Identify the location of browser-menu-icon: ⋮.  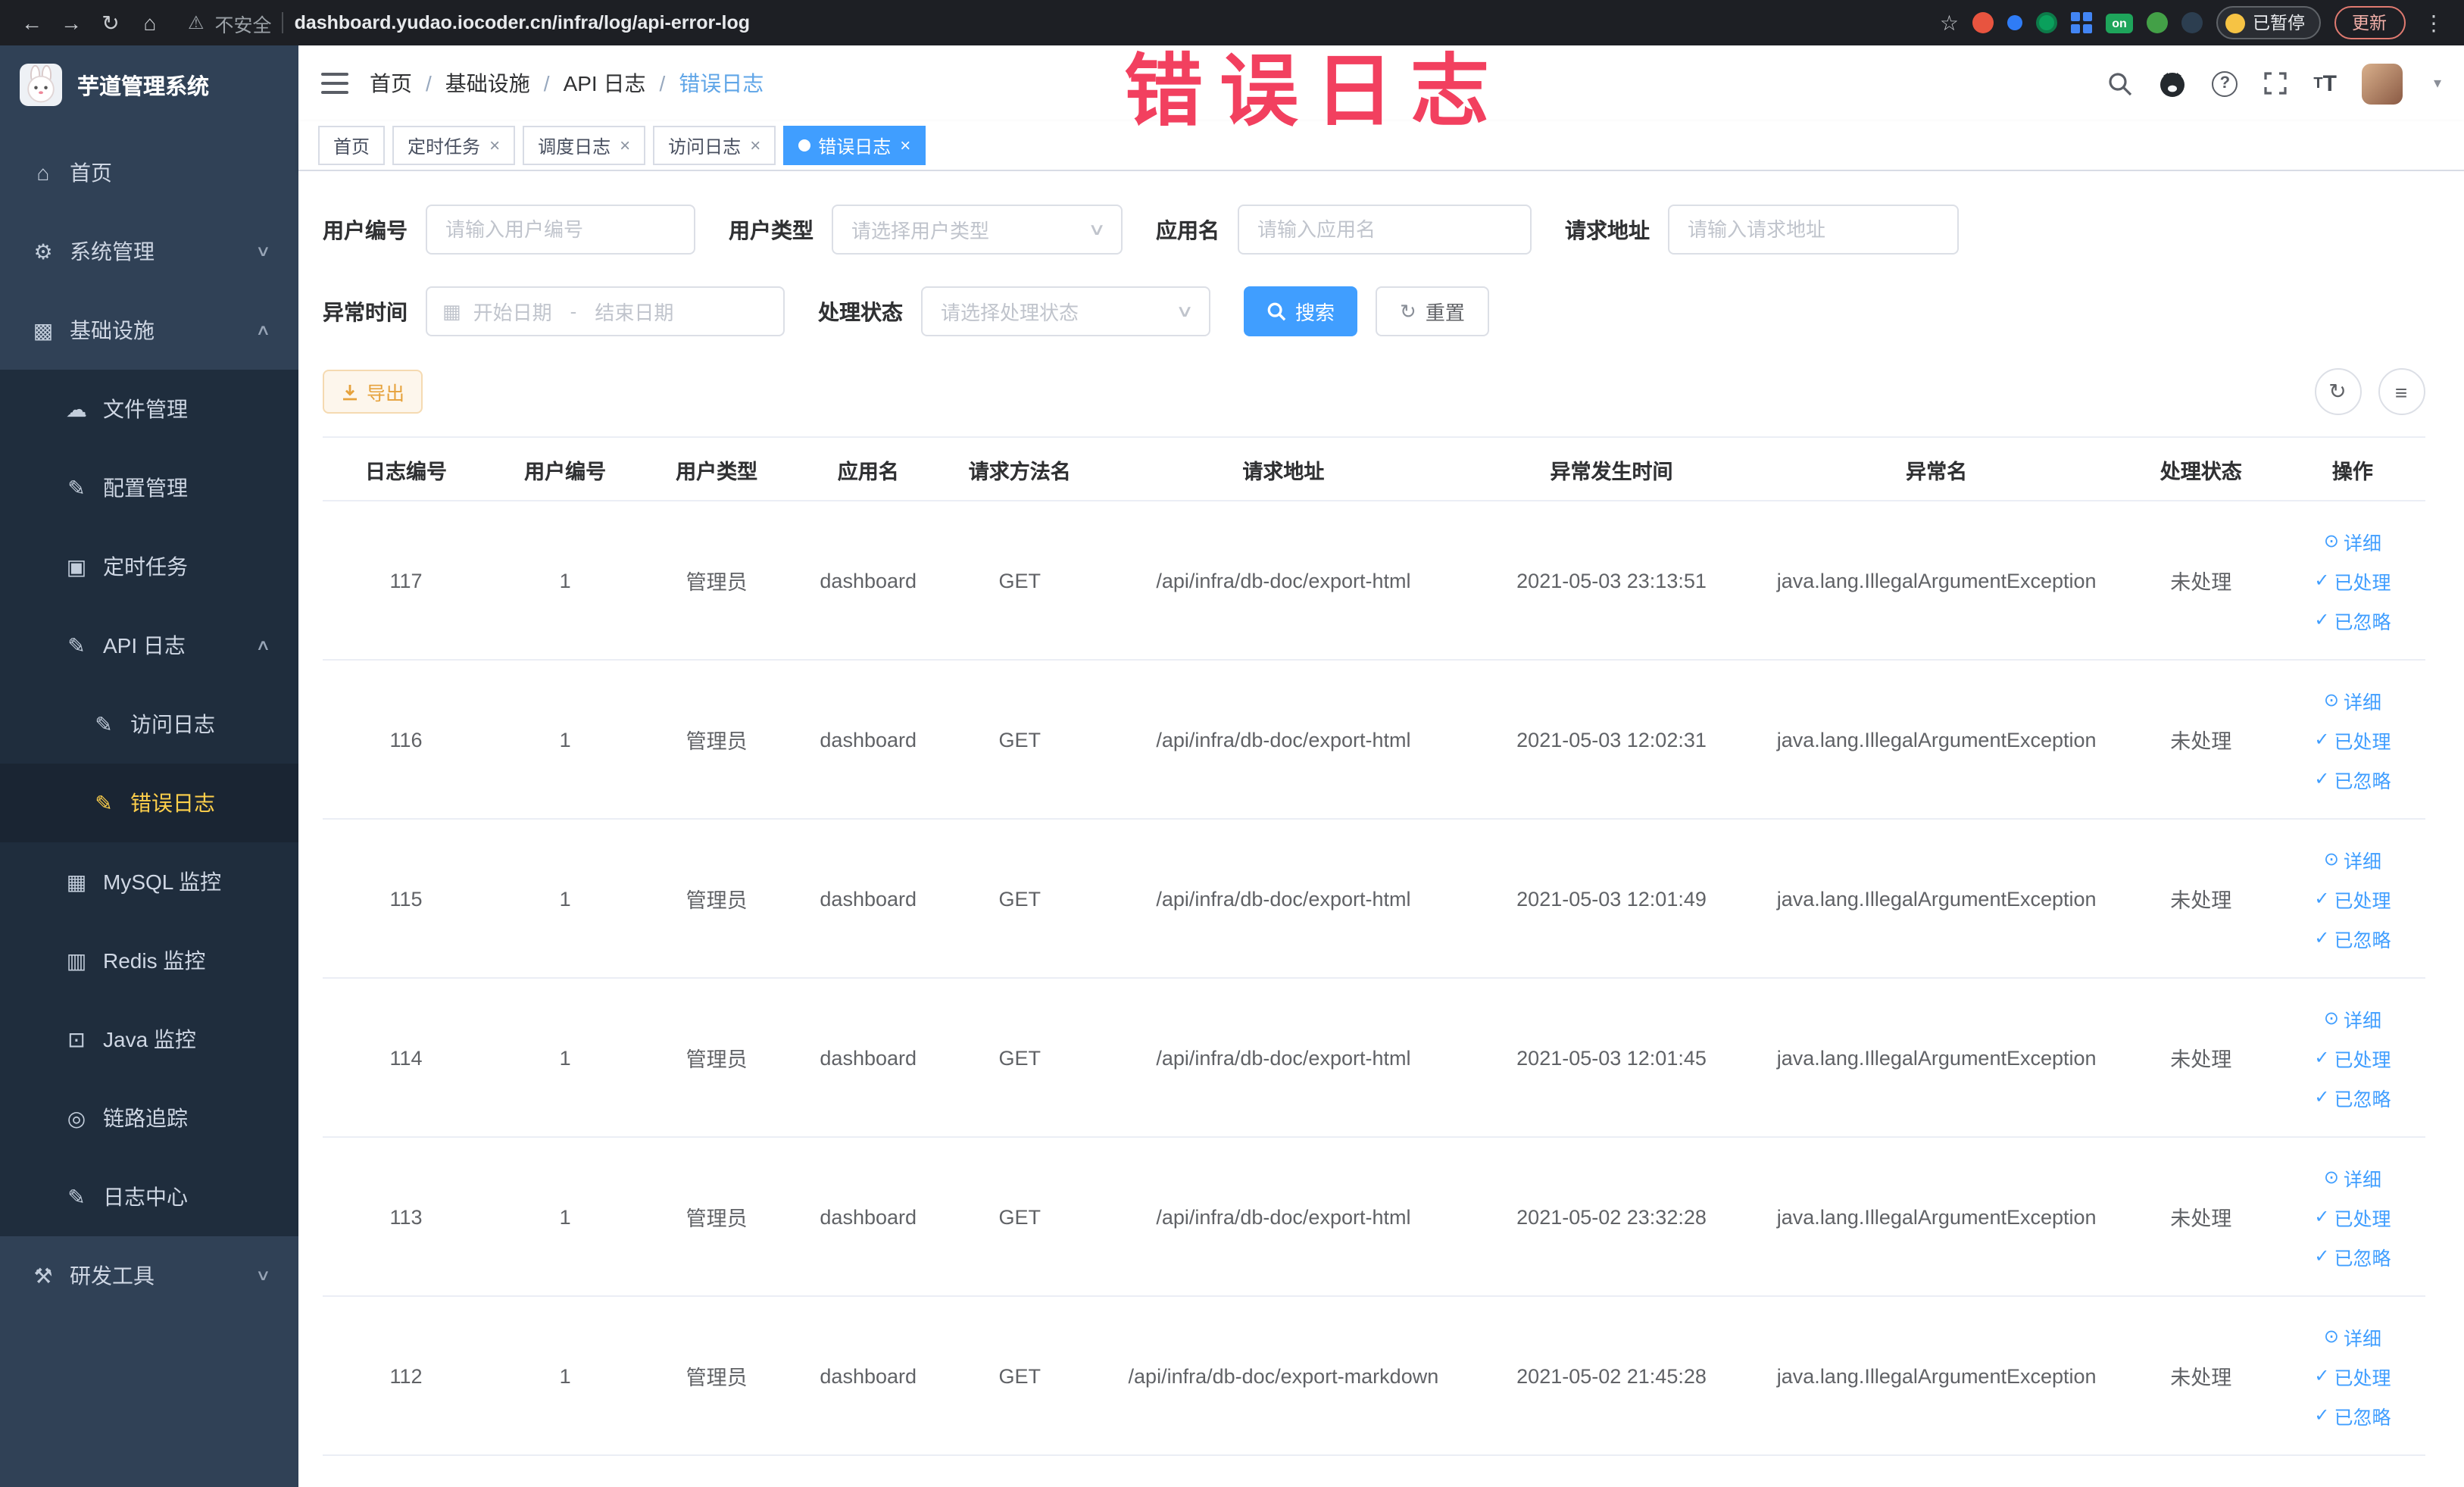
(2434, 23).